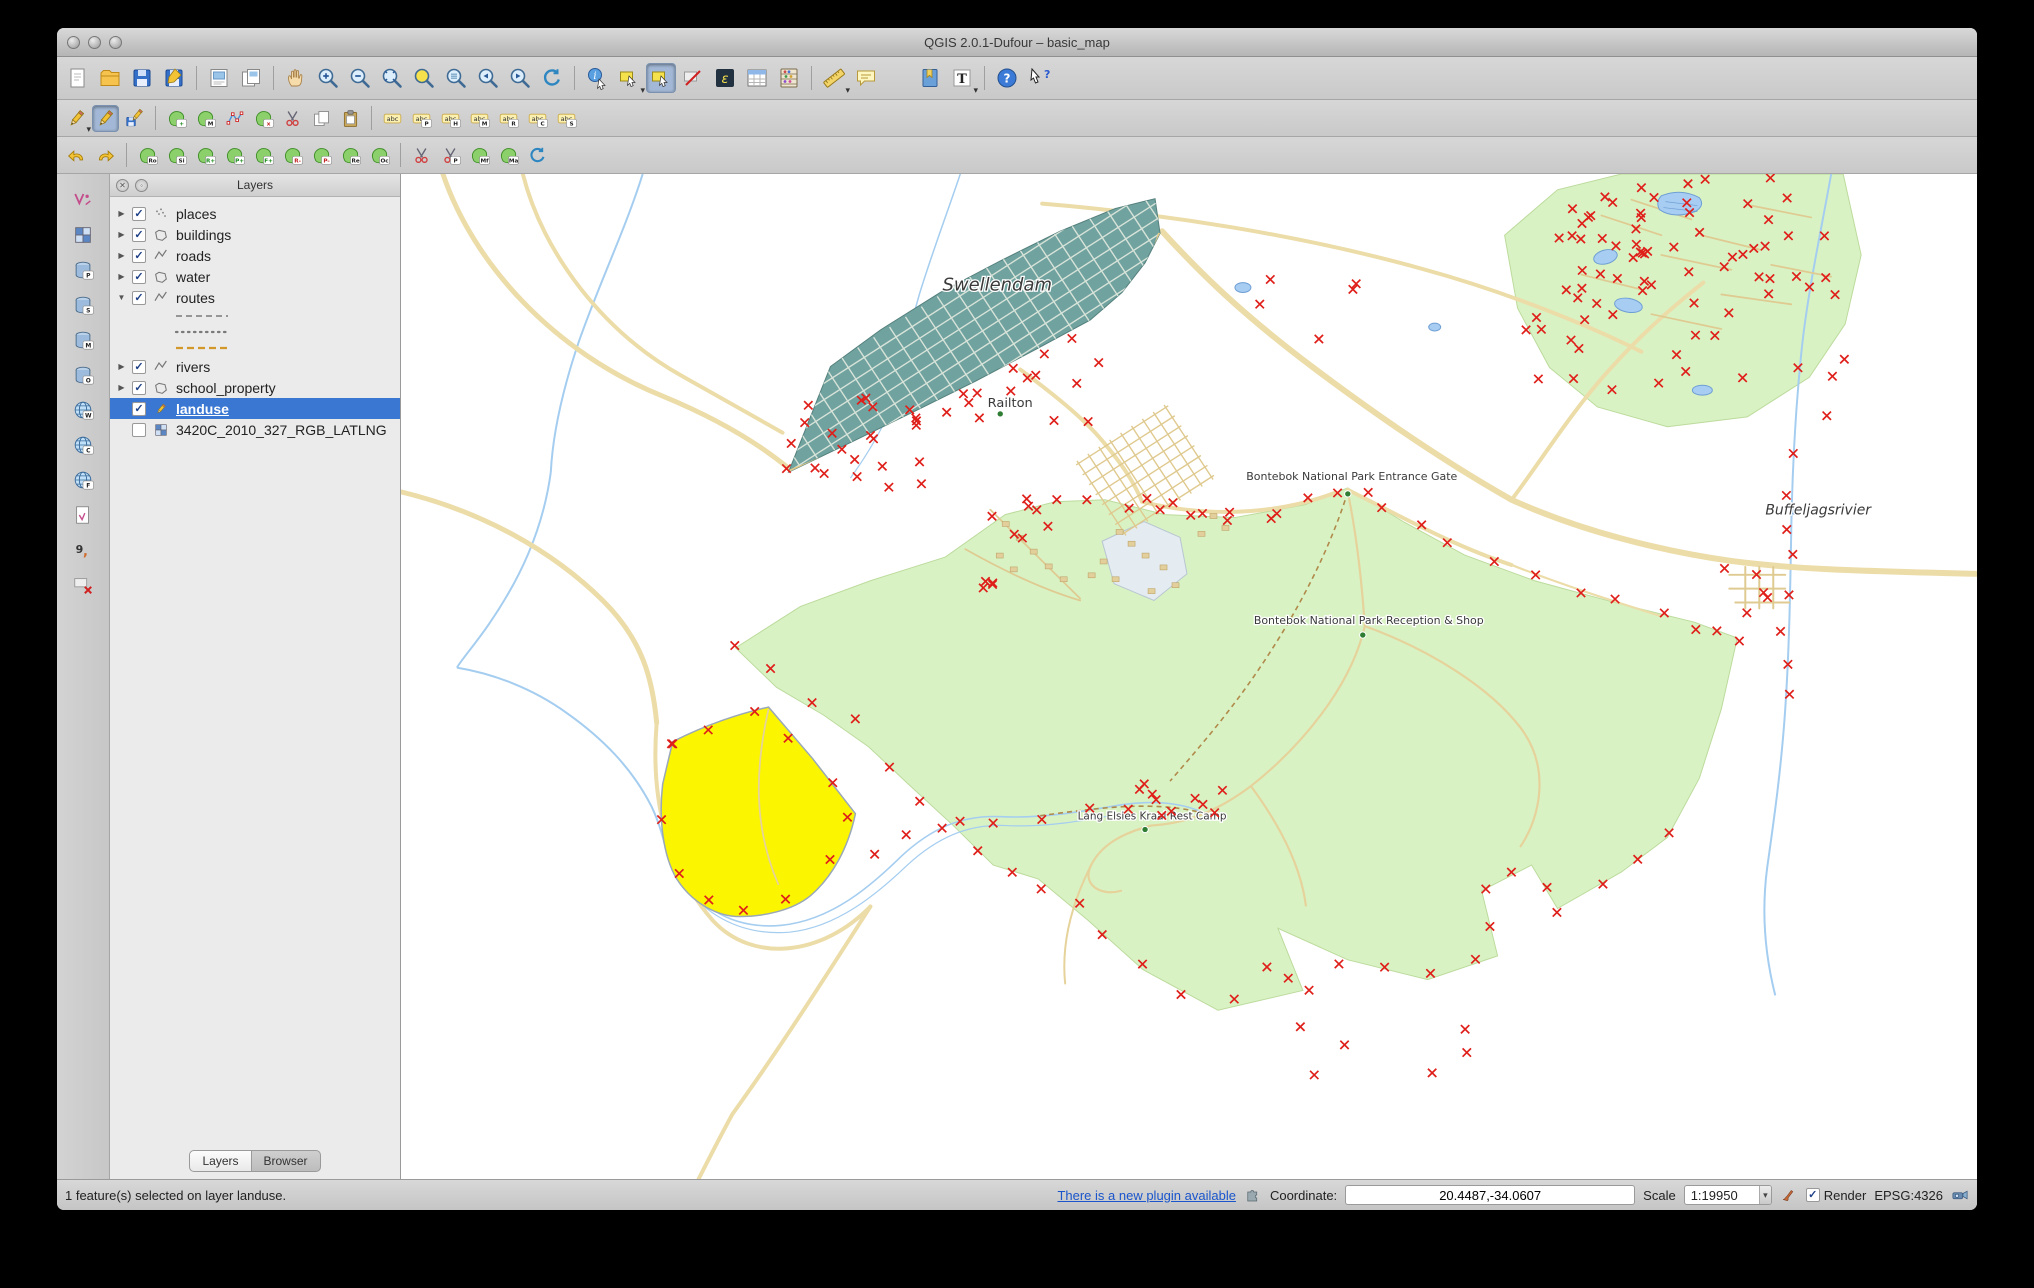 The image size is (2034, 1288). Describe the element at coordinates (757, 78) in the screenshot. I see `open-attribute-table-button` at that location.